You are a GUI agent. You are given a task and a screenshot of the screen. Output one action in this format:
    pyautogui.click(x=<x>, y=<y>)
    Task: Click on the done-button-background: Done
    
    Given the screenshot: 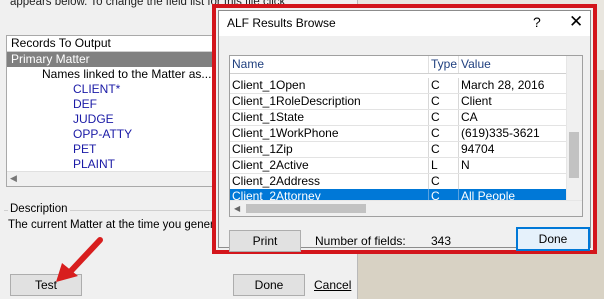 What is the action you would take?
    pyautogui.click(x=269, y=285)
    